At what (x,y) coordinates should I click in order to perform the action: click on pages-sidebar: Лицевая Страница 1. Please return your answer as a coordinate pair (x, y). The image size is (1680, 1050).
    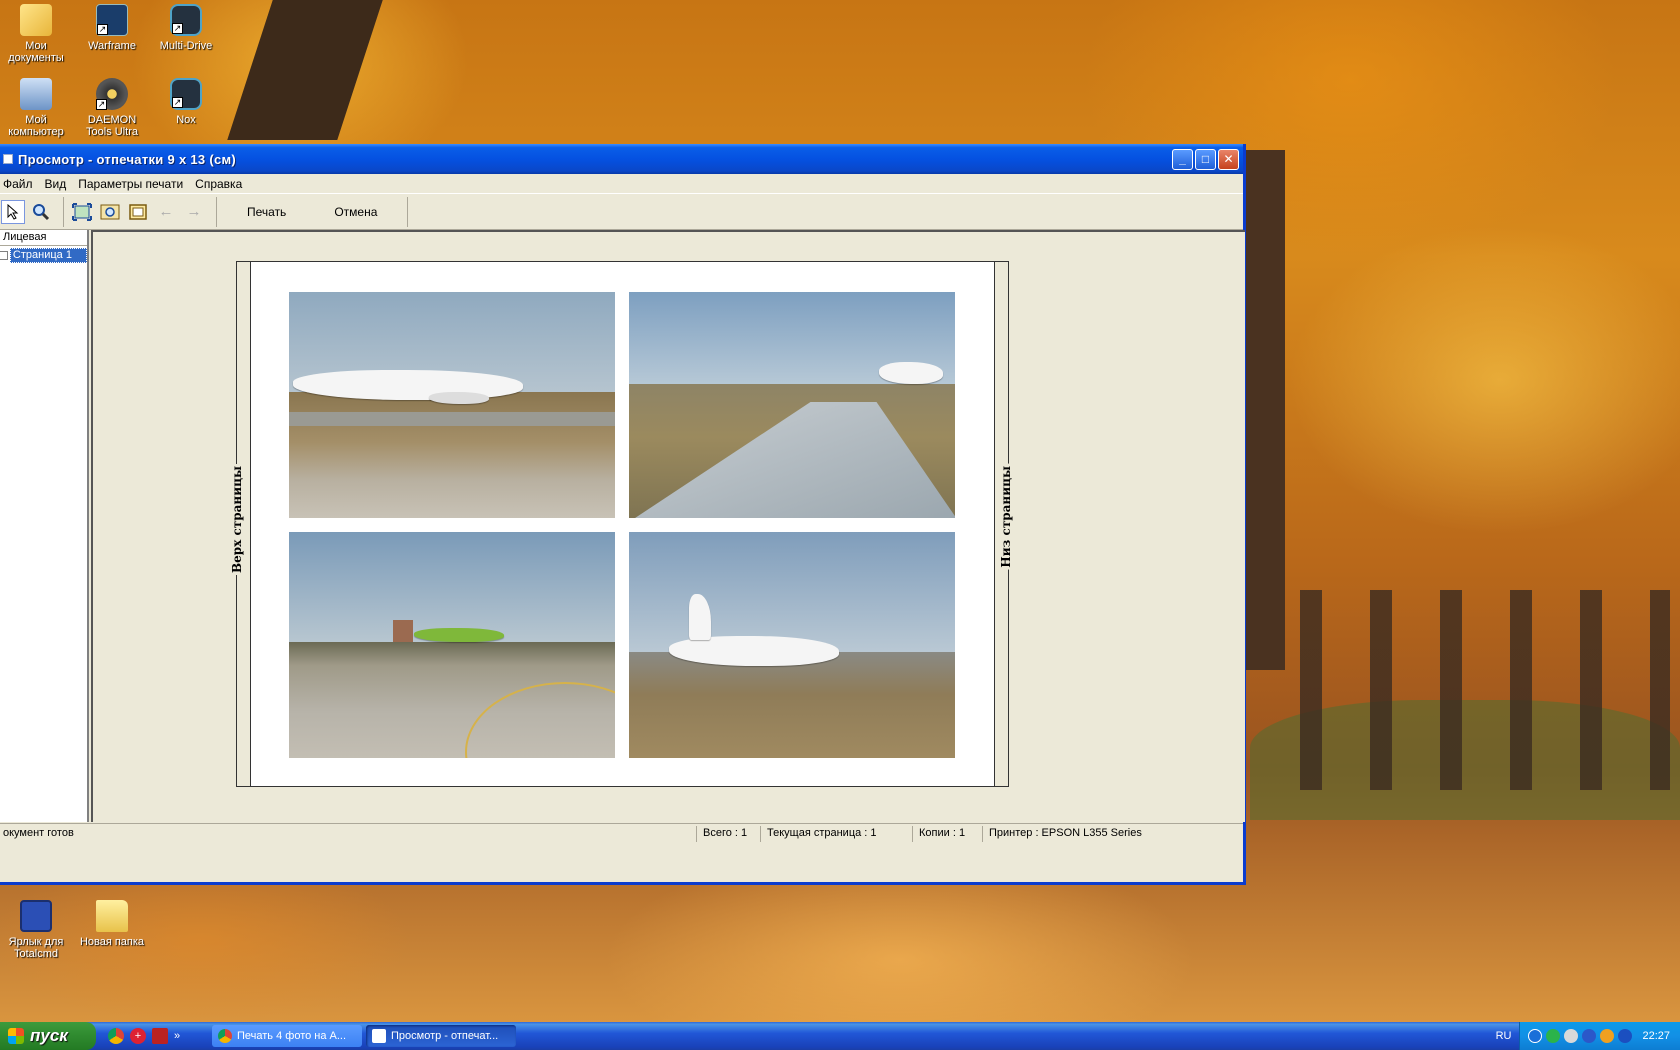
    Looking at the image, I should click on (44, 526).